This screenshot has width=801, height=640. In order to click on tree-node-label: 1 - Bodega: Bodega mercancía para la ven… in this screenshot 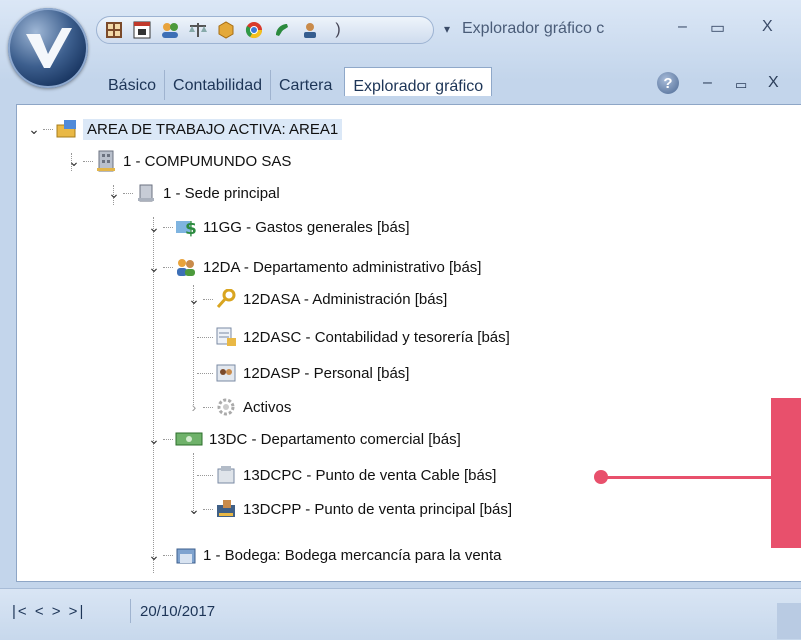, I will do `click(352, 555)`.